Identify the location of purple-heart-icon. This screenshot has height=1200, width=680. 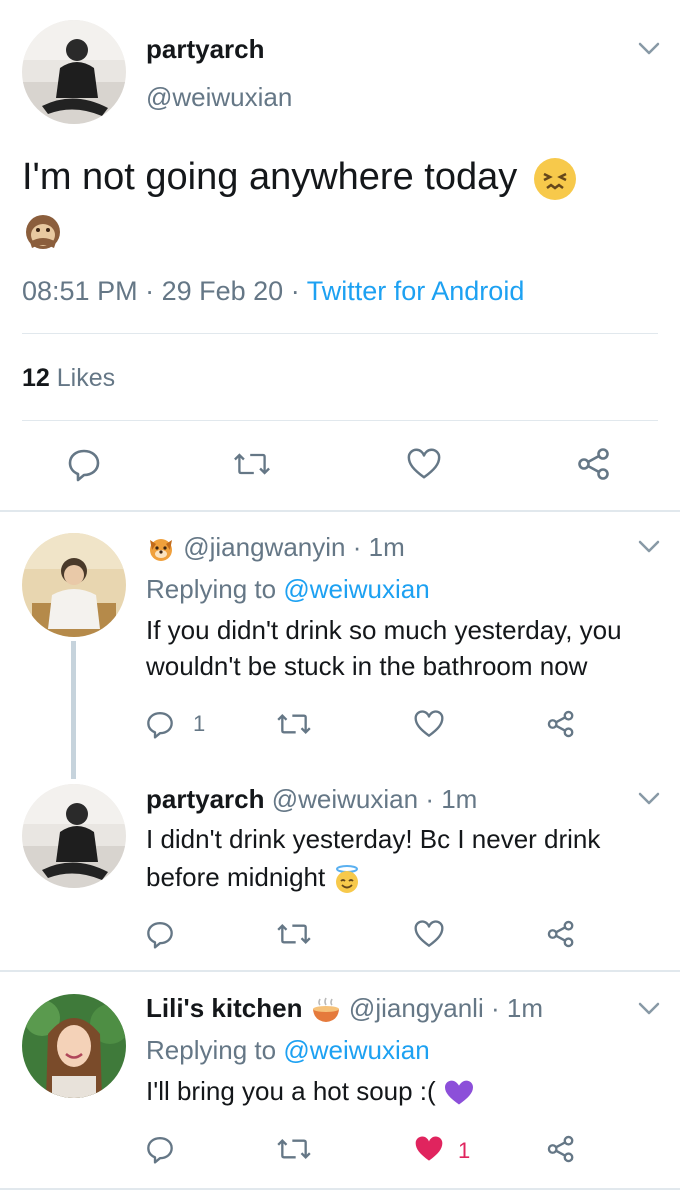
(459, 1093).